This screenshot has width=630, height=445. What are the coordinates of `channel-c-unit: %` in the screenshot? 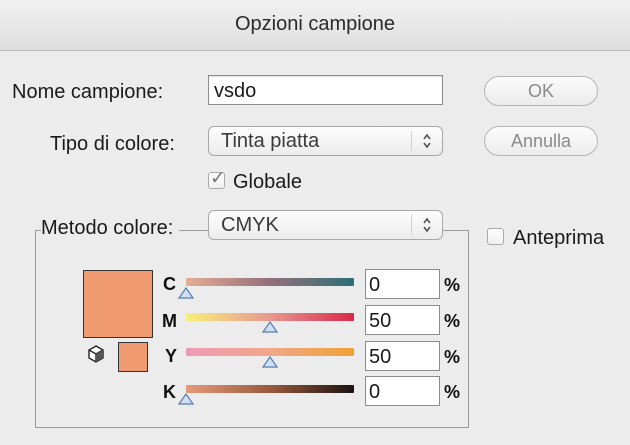 It's located at (452, 285).